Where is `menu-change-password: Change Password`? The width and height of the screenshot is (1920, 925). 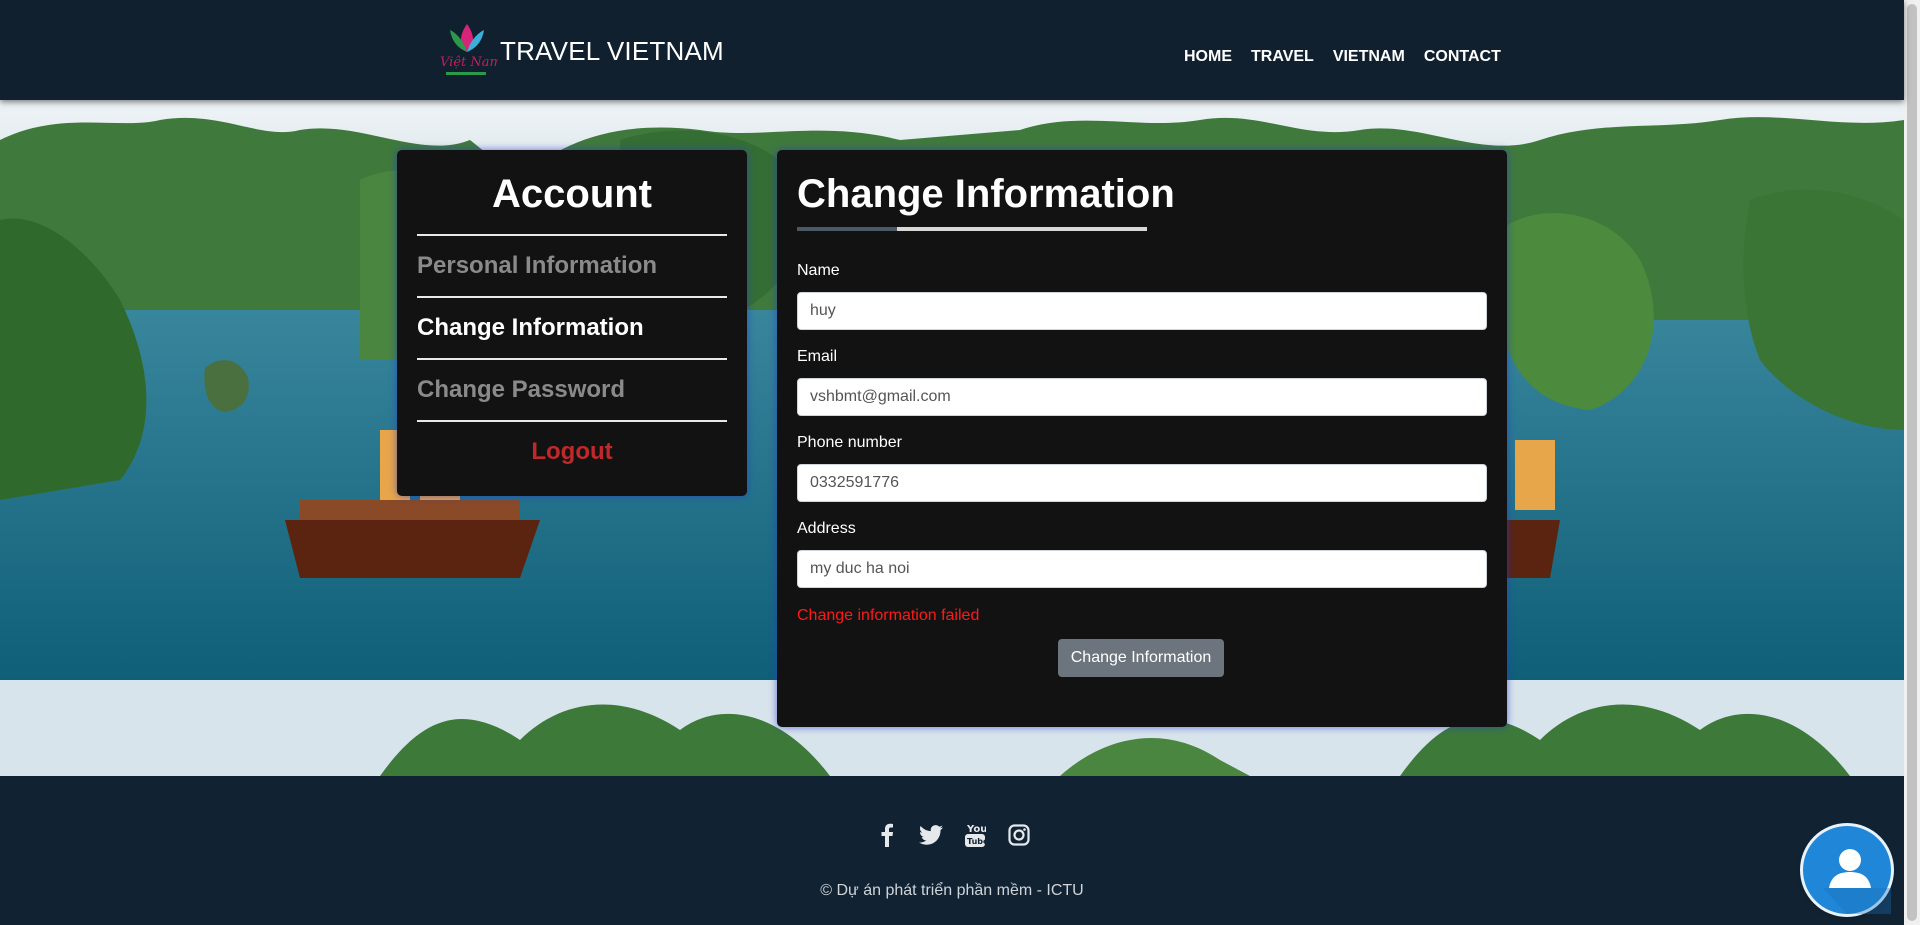 menu-change-password: Change Password is located at coordinates (572, 389).